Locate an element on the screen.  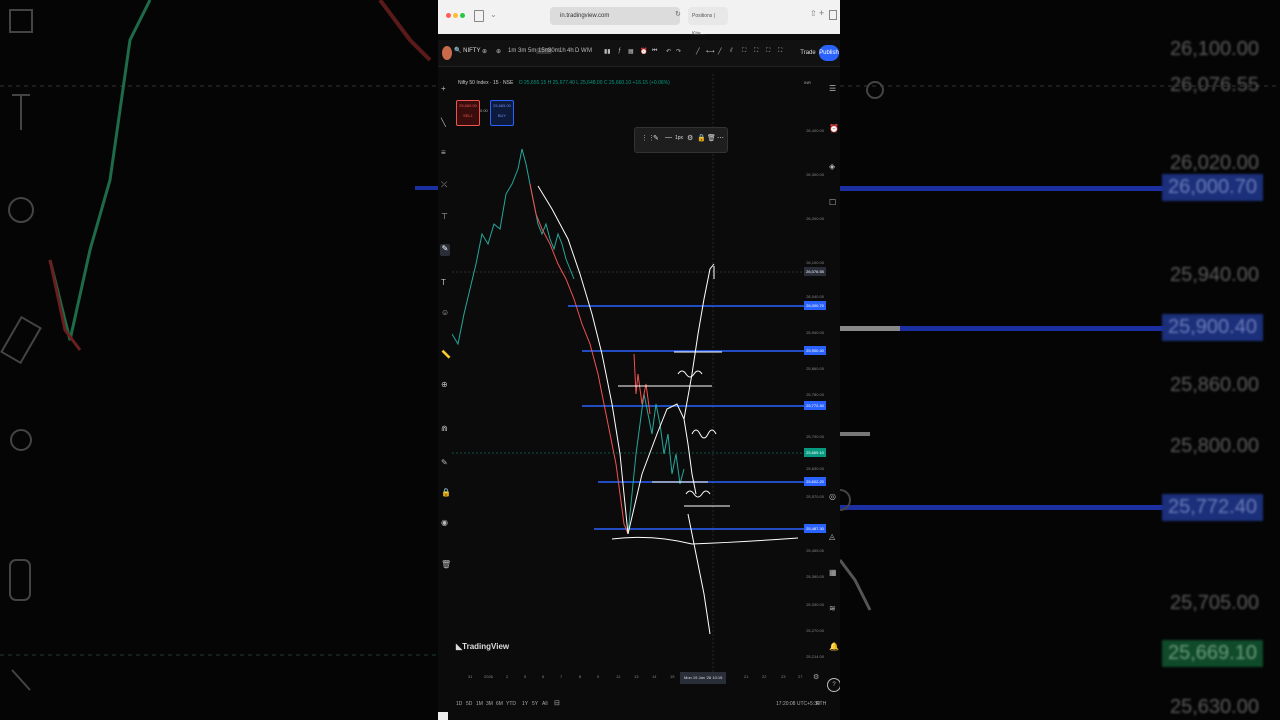
tabs-overview-icon is located at coordinates (833, 15).